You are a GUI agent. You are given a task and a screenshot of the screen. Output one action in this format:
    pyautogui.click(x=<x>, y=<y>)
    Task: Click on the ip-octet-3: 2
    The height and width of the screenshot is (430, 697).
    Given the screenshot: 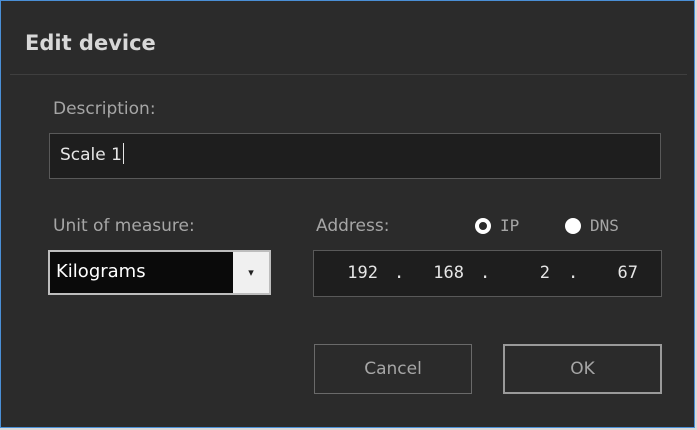 What is the action you would take?
    pyautogui.click(x=529, y=273)
    